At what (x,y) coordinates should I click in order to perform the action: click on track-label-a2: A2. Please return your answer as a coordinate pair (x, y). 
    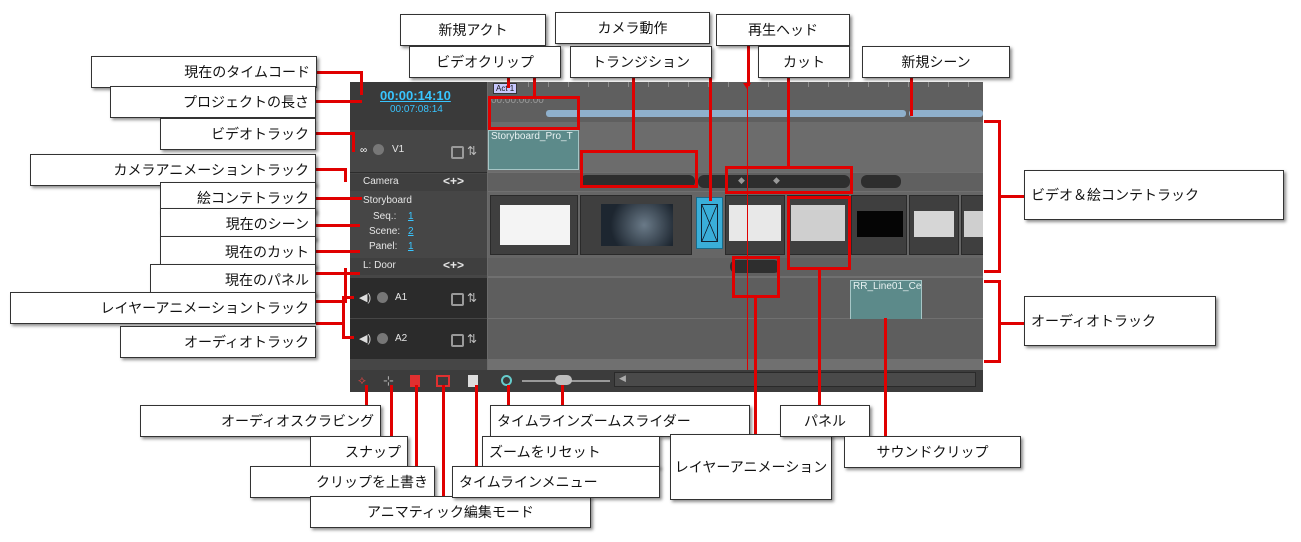
    Looking at the image, I should click on (401, 338).